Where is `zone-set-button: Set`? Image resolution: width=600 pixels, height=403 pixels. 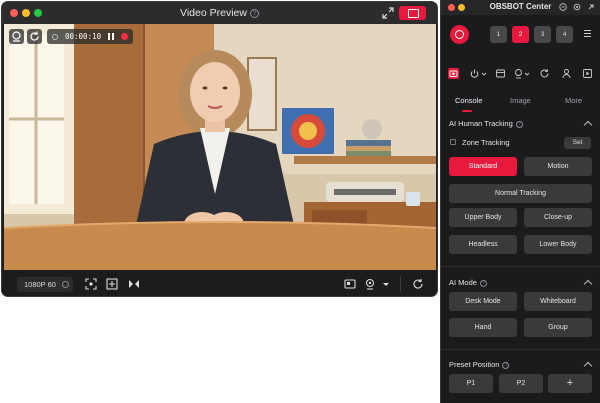
zone-set-button: Set is located at coordinates (577, 143).